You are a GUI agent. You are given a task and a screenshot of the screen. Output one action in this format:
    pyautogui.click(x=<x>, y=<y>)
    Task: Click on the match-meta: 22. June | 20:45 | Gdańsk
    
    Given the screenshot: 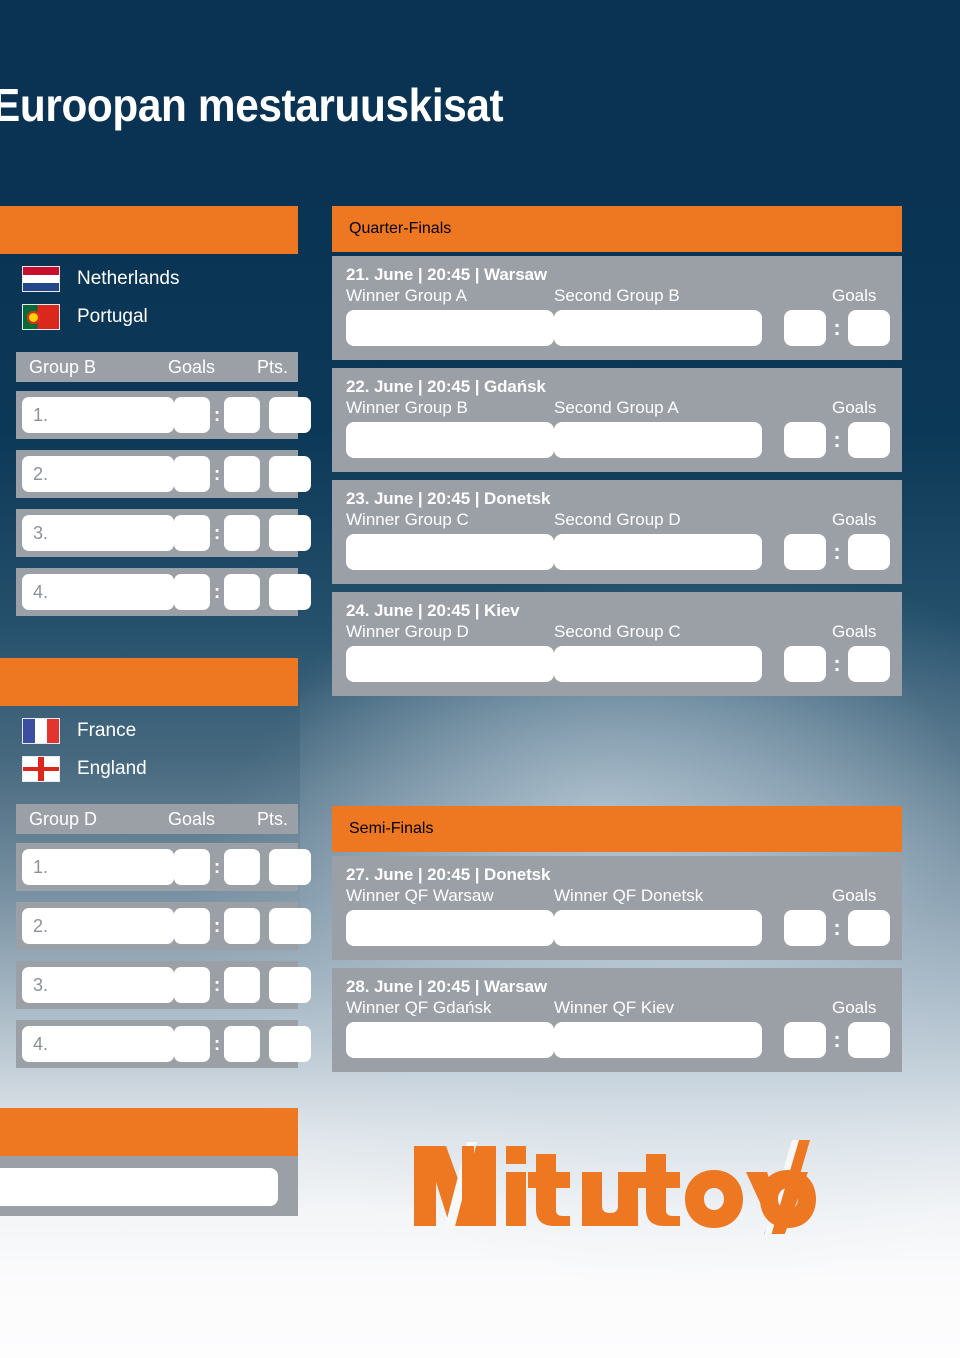 What is the action you would take?
    pyautogui.click(x=446, y=386)
    